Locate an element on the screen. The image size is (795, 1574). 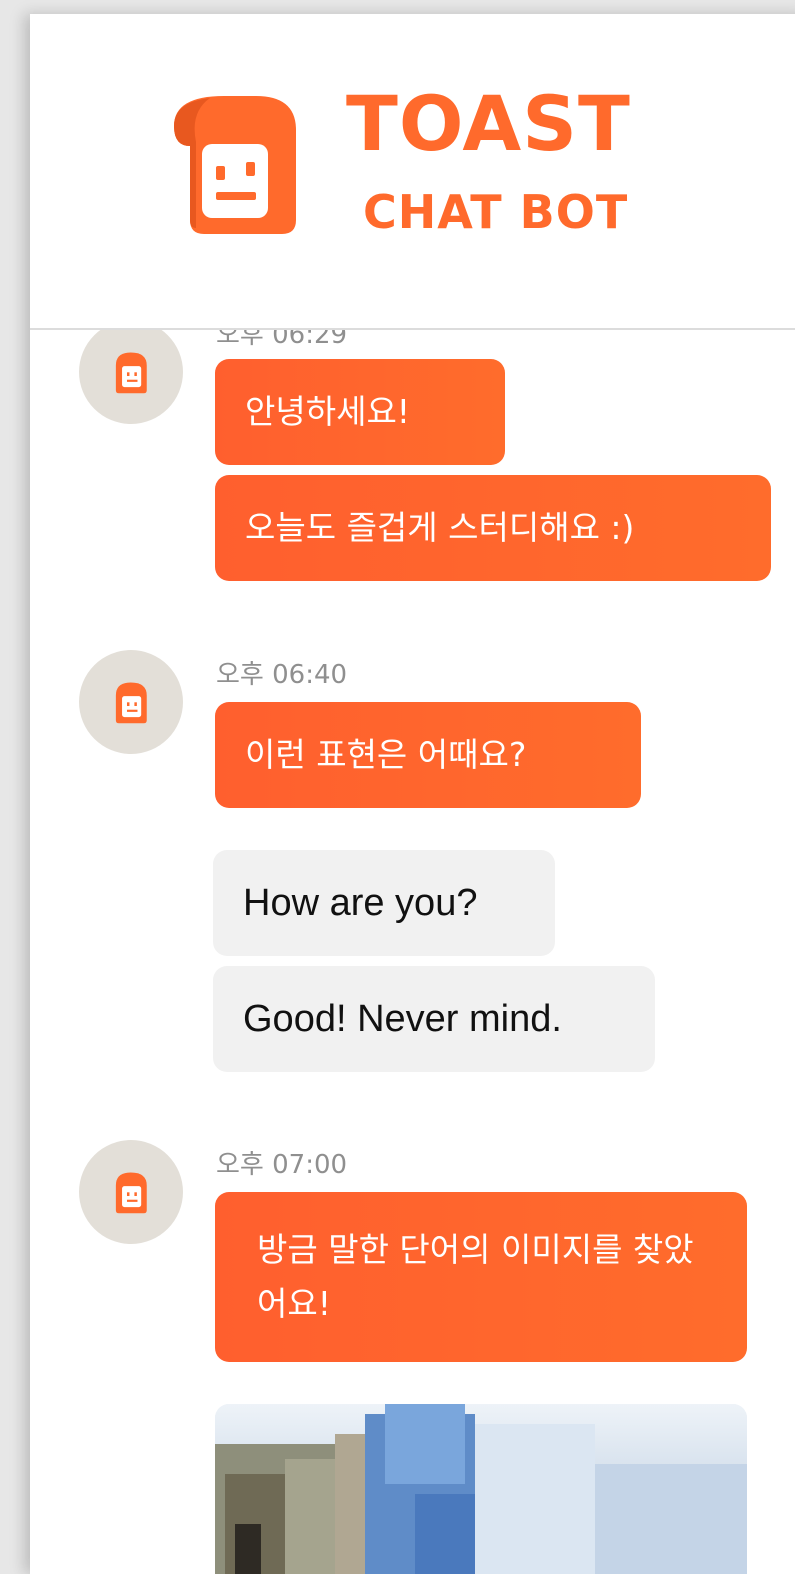
bot-message-bubble: 방금 말한 단어의 이미지를 찾았어요! is located at coordinates (481, 1277).